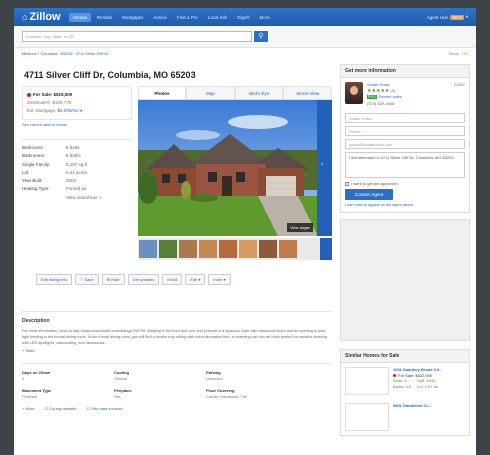 This screenshot has width=490, height=455. I want to click on fact-value: 0.41 acres, so click(77, 172).